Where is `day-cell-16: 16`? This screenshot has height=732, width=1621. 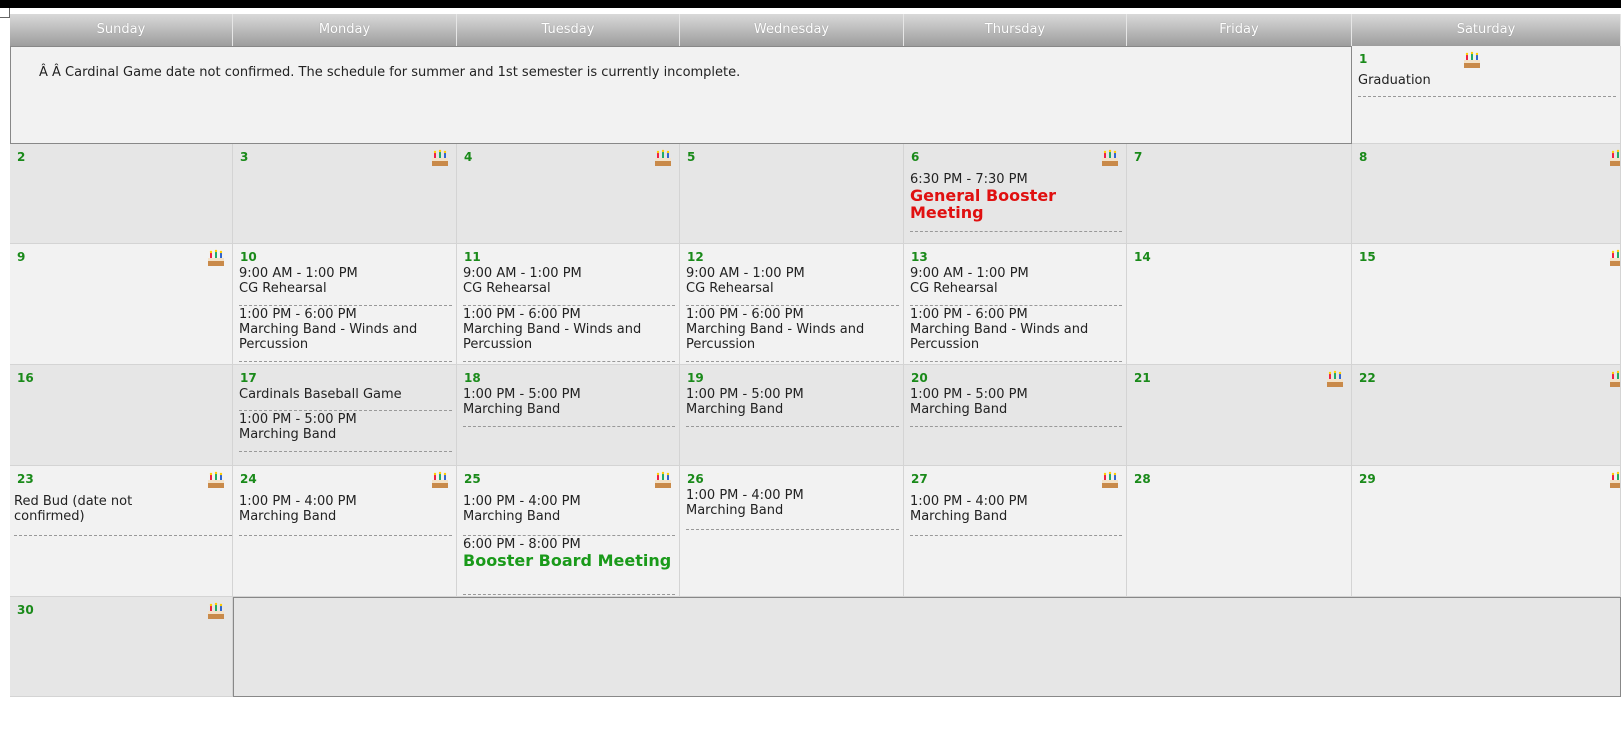
day-cell-16: 16 is located at coordinates (121, 415).